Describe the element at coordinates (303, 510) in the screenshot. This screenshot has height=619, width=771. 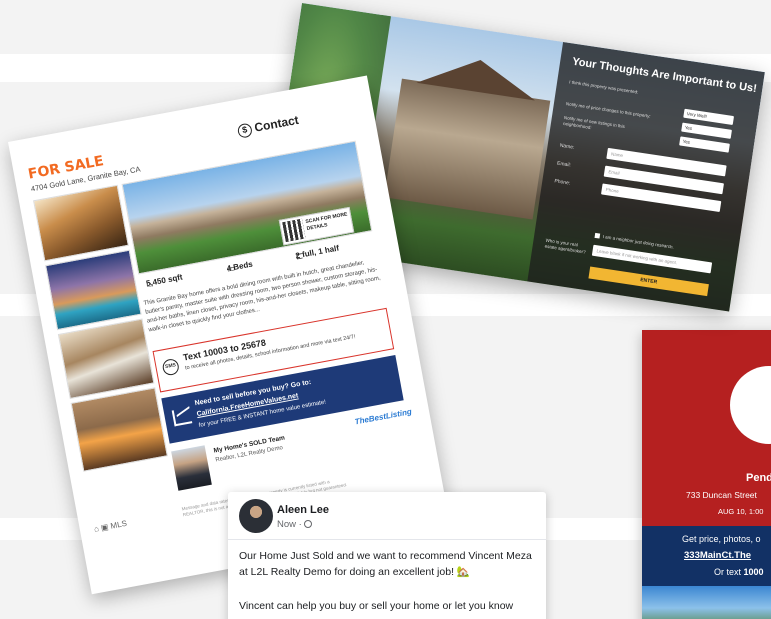
I see `post-author: Aleen Lee` at that location.